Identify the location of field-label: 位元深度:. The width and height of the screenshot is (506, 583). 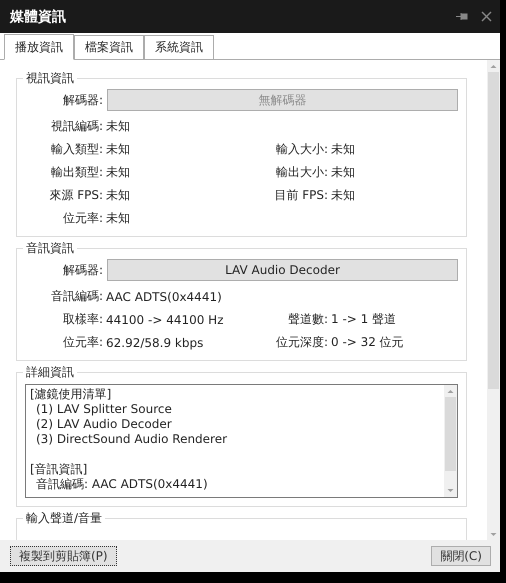
(301, 342).